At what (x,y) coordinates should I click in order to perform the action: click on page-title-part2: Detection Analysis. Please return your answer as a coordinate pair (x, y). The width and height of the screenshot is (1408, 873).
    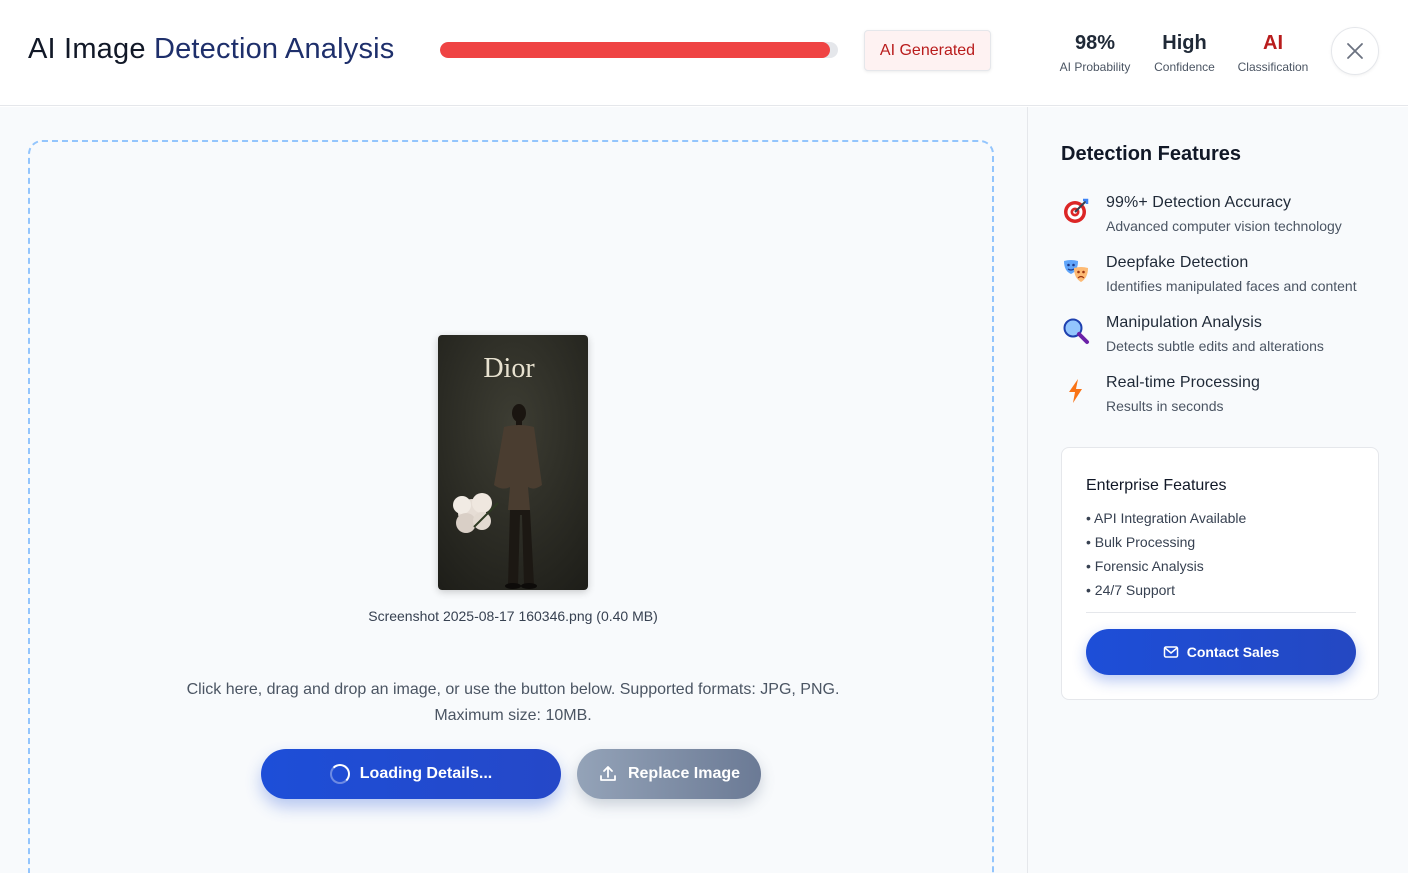
    Looking at the image, I should click on (274, 49).